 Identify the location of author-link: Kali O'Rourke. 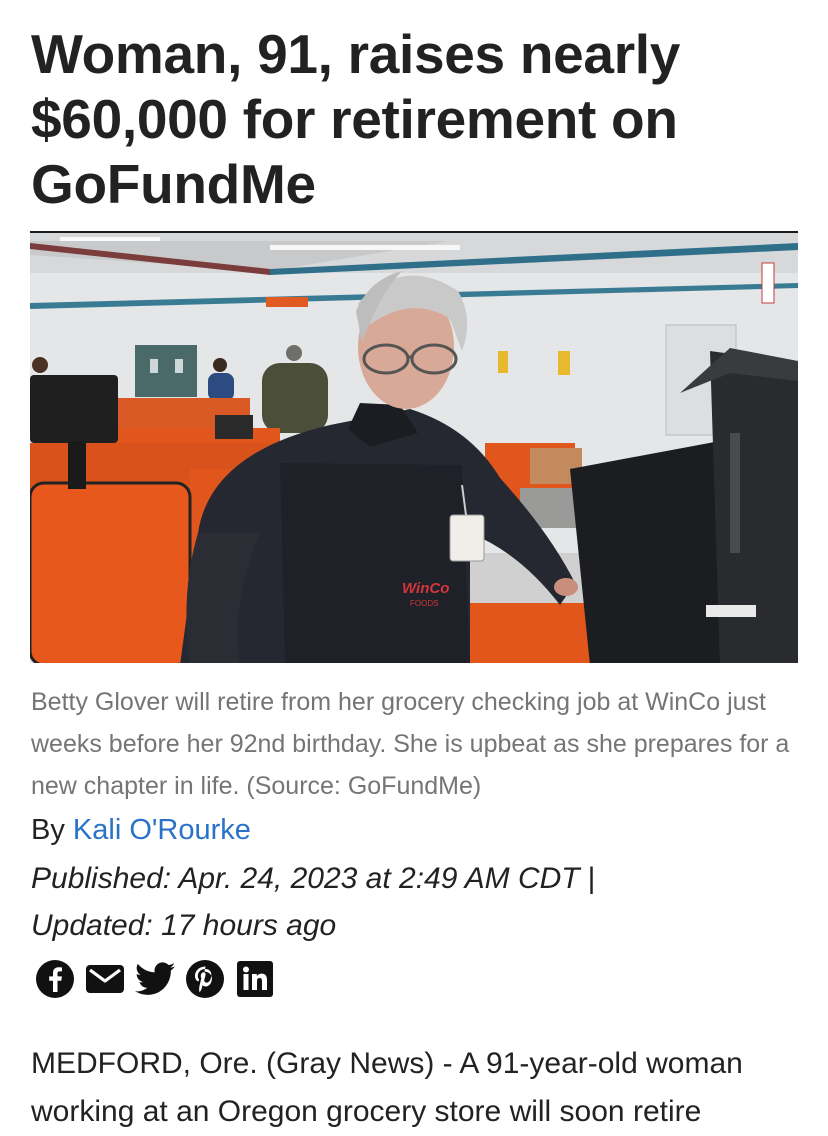
(162, 830).